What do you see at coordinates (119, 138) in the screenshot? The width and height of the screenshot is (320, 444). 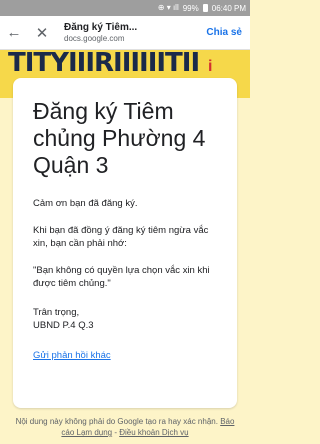 I see `form-title: Đăng ký Tiêm chủng Phường 4 Quận 3` at bounding box center [119, 138].